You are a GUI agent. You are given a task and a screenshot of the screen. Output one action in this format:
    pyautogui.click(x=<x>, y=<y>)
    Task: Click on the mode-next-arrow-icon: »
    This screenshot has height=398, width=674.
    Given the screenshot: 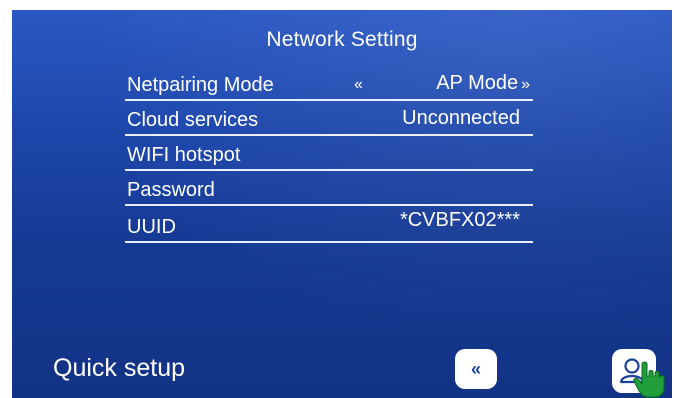 What is the action you would take?
    pyautogui.click(x=525, y=84)
    